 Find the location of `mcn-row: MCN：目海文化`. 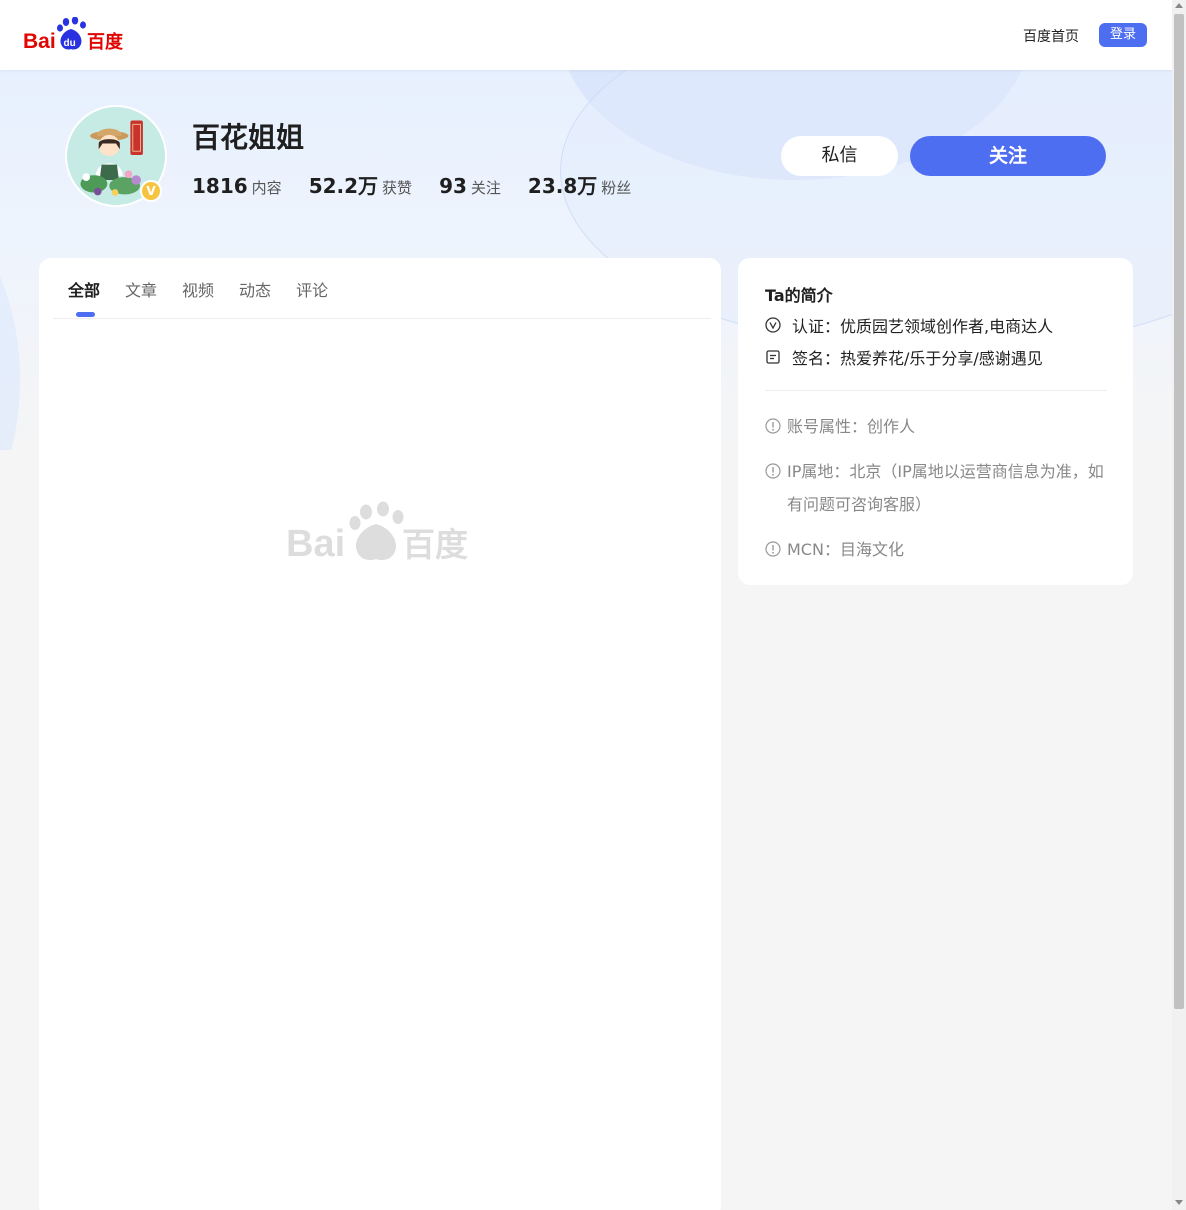

mcn-row: MCN：目海文化 is located at coordinates (937, 549).